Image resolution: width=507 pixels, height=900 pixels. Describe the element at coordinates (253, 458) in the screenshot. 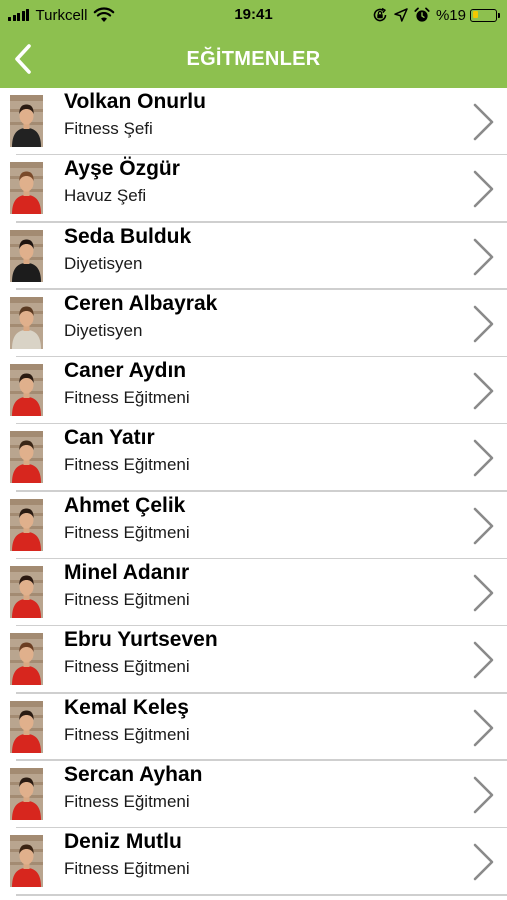

I see `instructor-row: Can Yatır Fitness Eğitmeni` at that location.